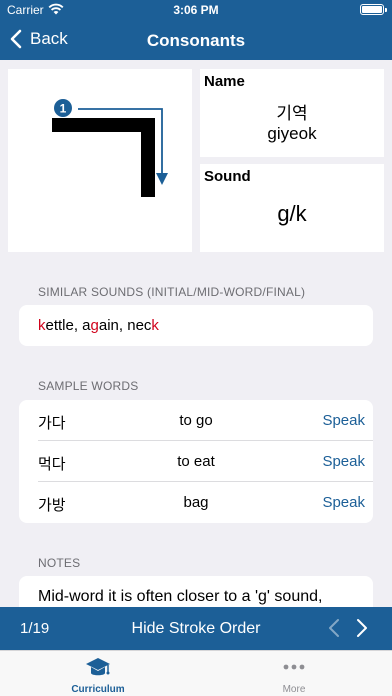 This screenshot has height=696, width=392. I want to click on ellipsis-icon, so click(294, 667).